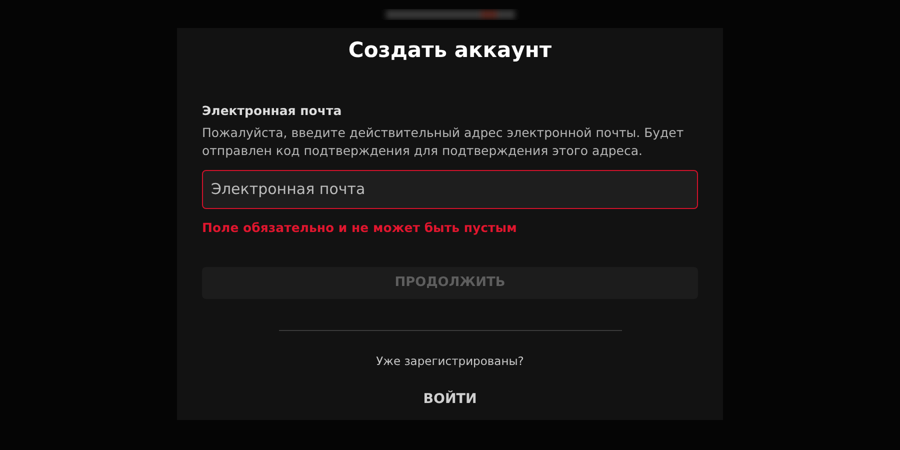  Describe the element at coordinates (450, 189) in the screenshot. I see `email-field: Электронная почта` at that location.